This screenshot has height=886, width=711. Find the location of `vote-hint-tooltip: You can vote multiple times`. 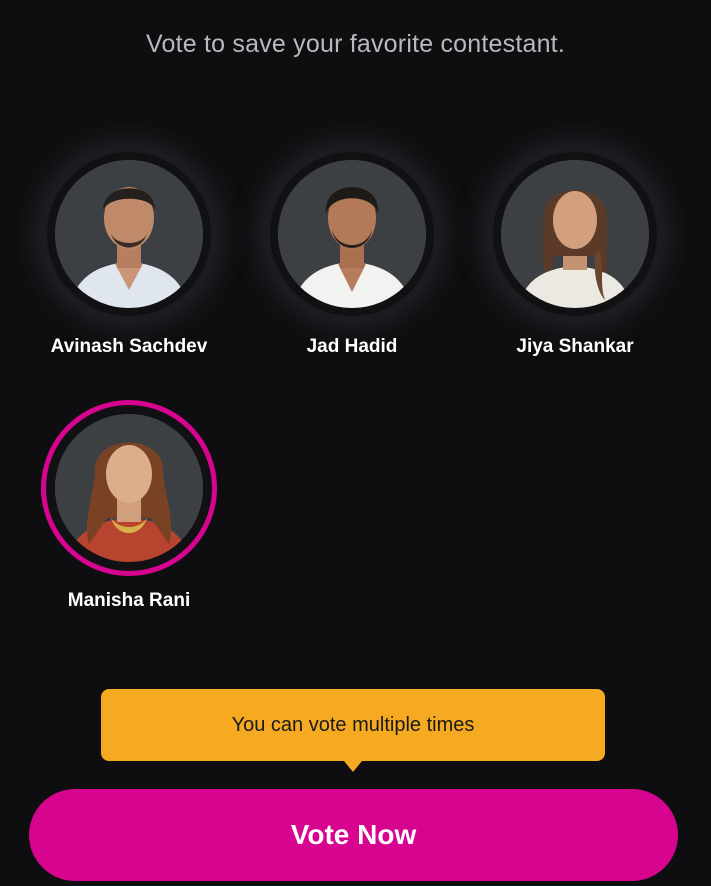

vote-hint-tooltip: You can vote multiple times is located at coordinates (353, 725).